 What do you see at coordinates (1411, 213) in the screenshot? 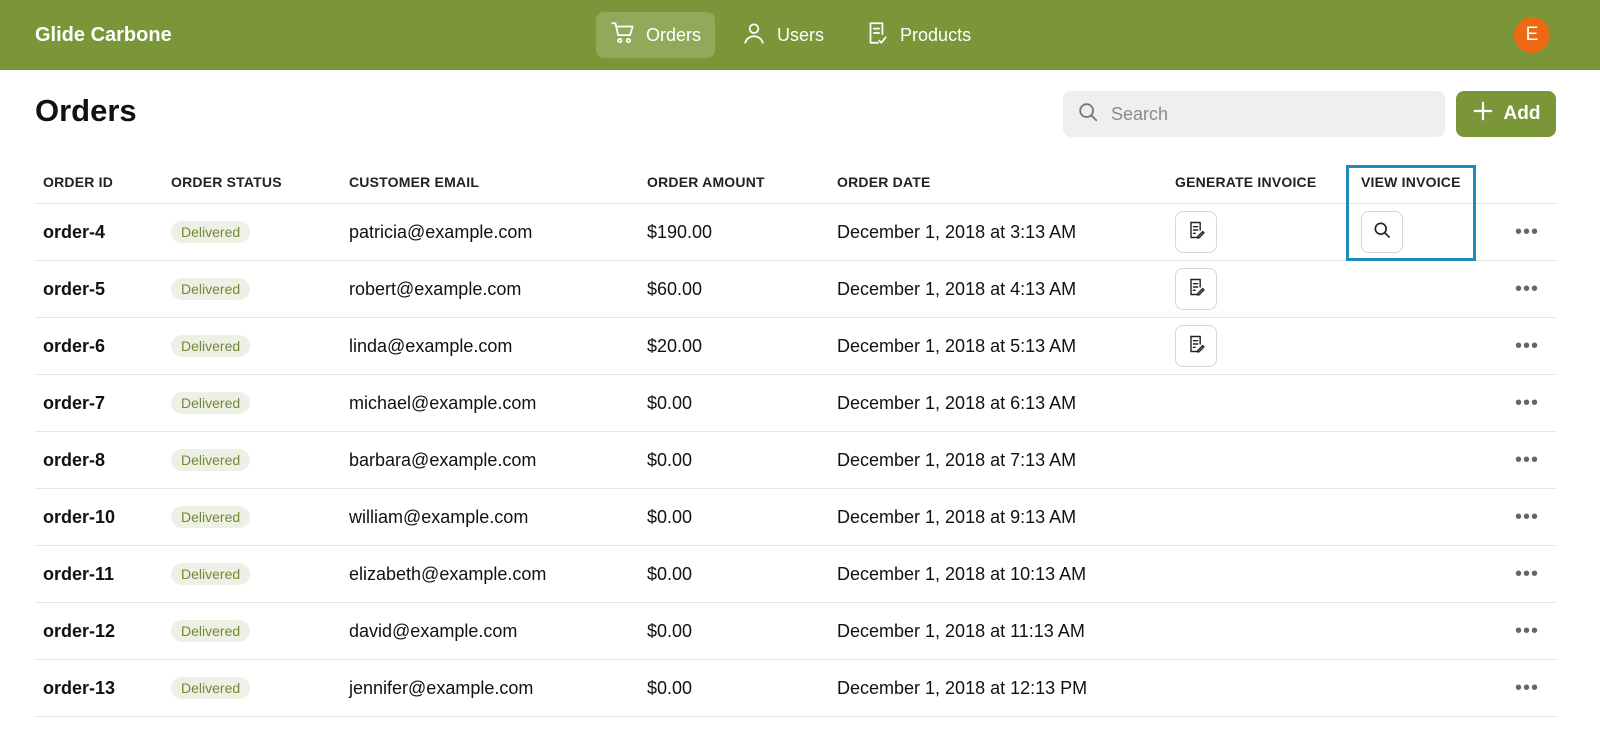
I see `view-invoice-highlight` at bounding box center [1411, 213].